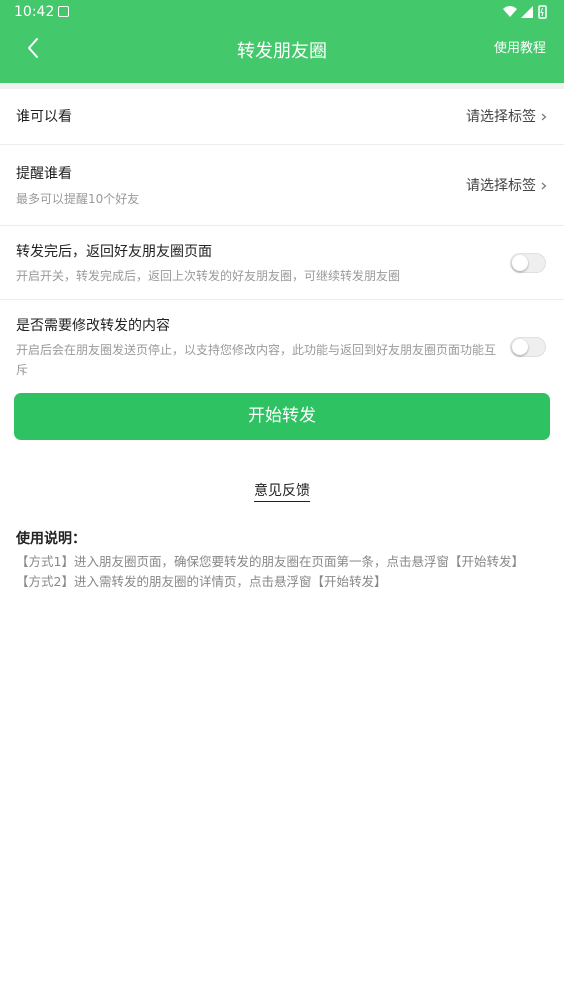  Describe the element at coordinates (34, 12) in the screenshot. I see `status-time: 10:42` at that location.